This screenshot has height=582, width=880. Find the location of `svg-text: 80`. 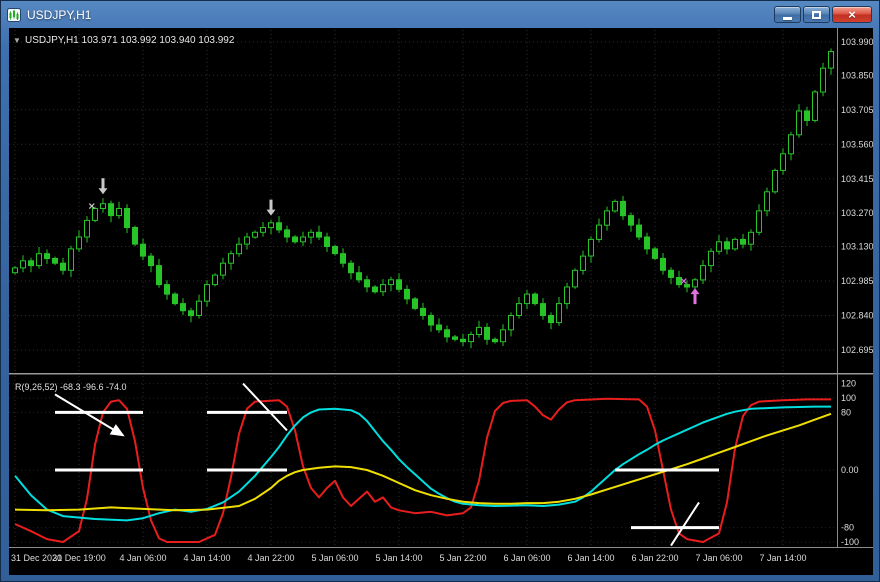

svg-text: 80 is located at coordinates (846, 412).